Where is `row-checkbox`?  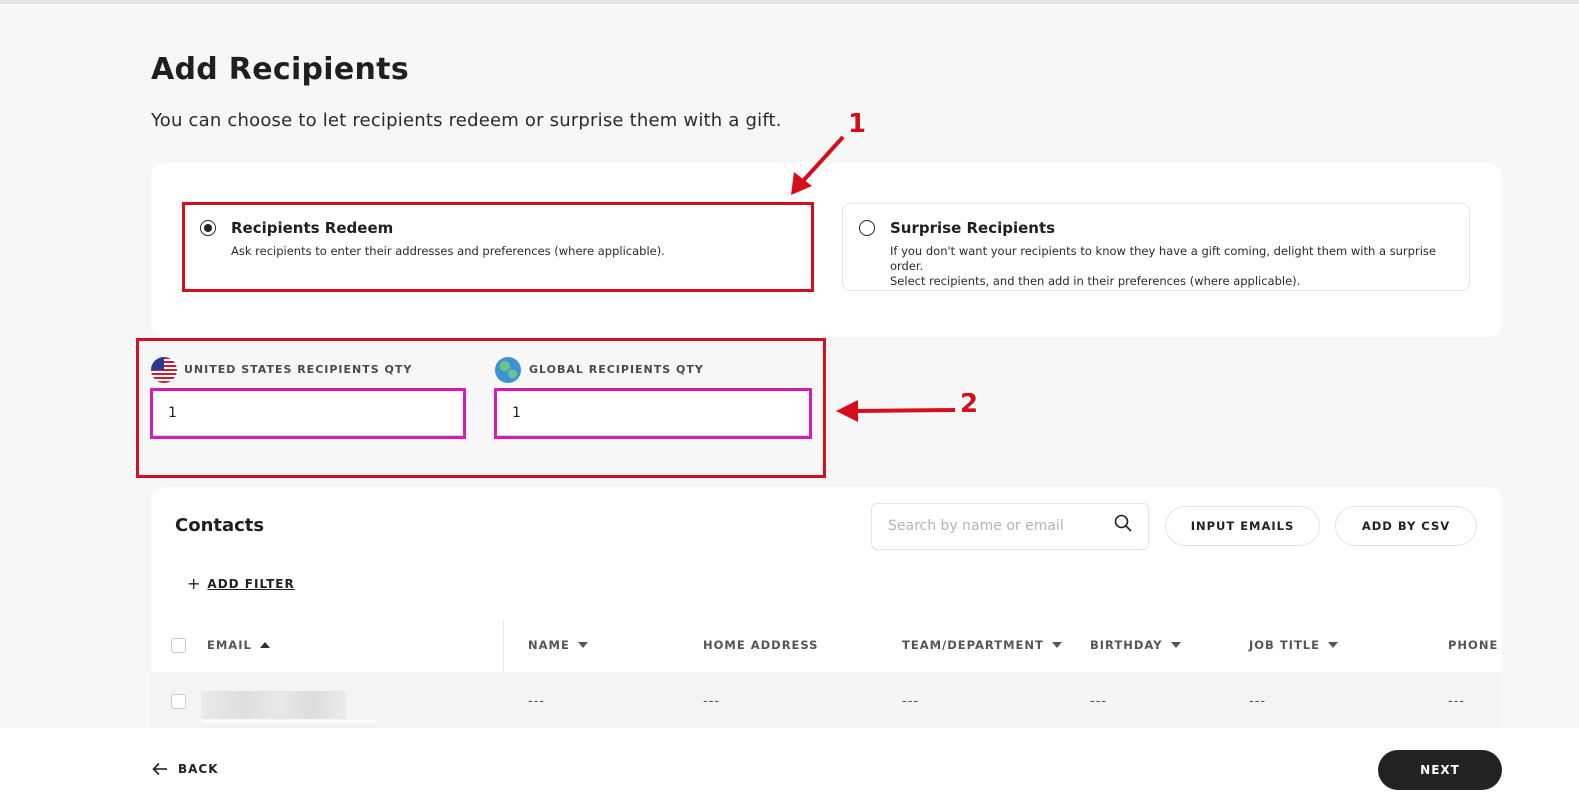 row-checkbox is located at coordinates (178, 701).